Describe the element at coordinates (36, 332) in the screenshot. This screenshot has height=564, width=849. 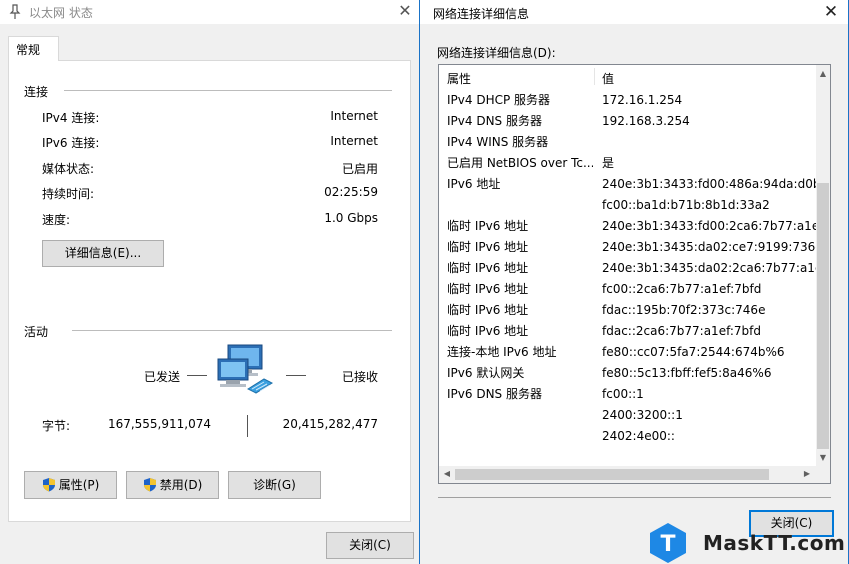
I see `section-activity-title: 活动` at that location.